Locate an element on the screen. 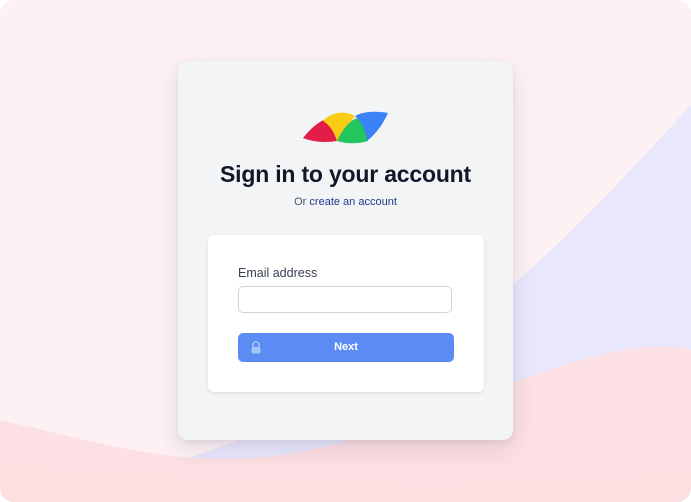 The image size is (691, 502). subtitle: Or create an account is located at coordinates (345, 202).